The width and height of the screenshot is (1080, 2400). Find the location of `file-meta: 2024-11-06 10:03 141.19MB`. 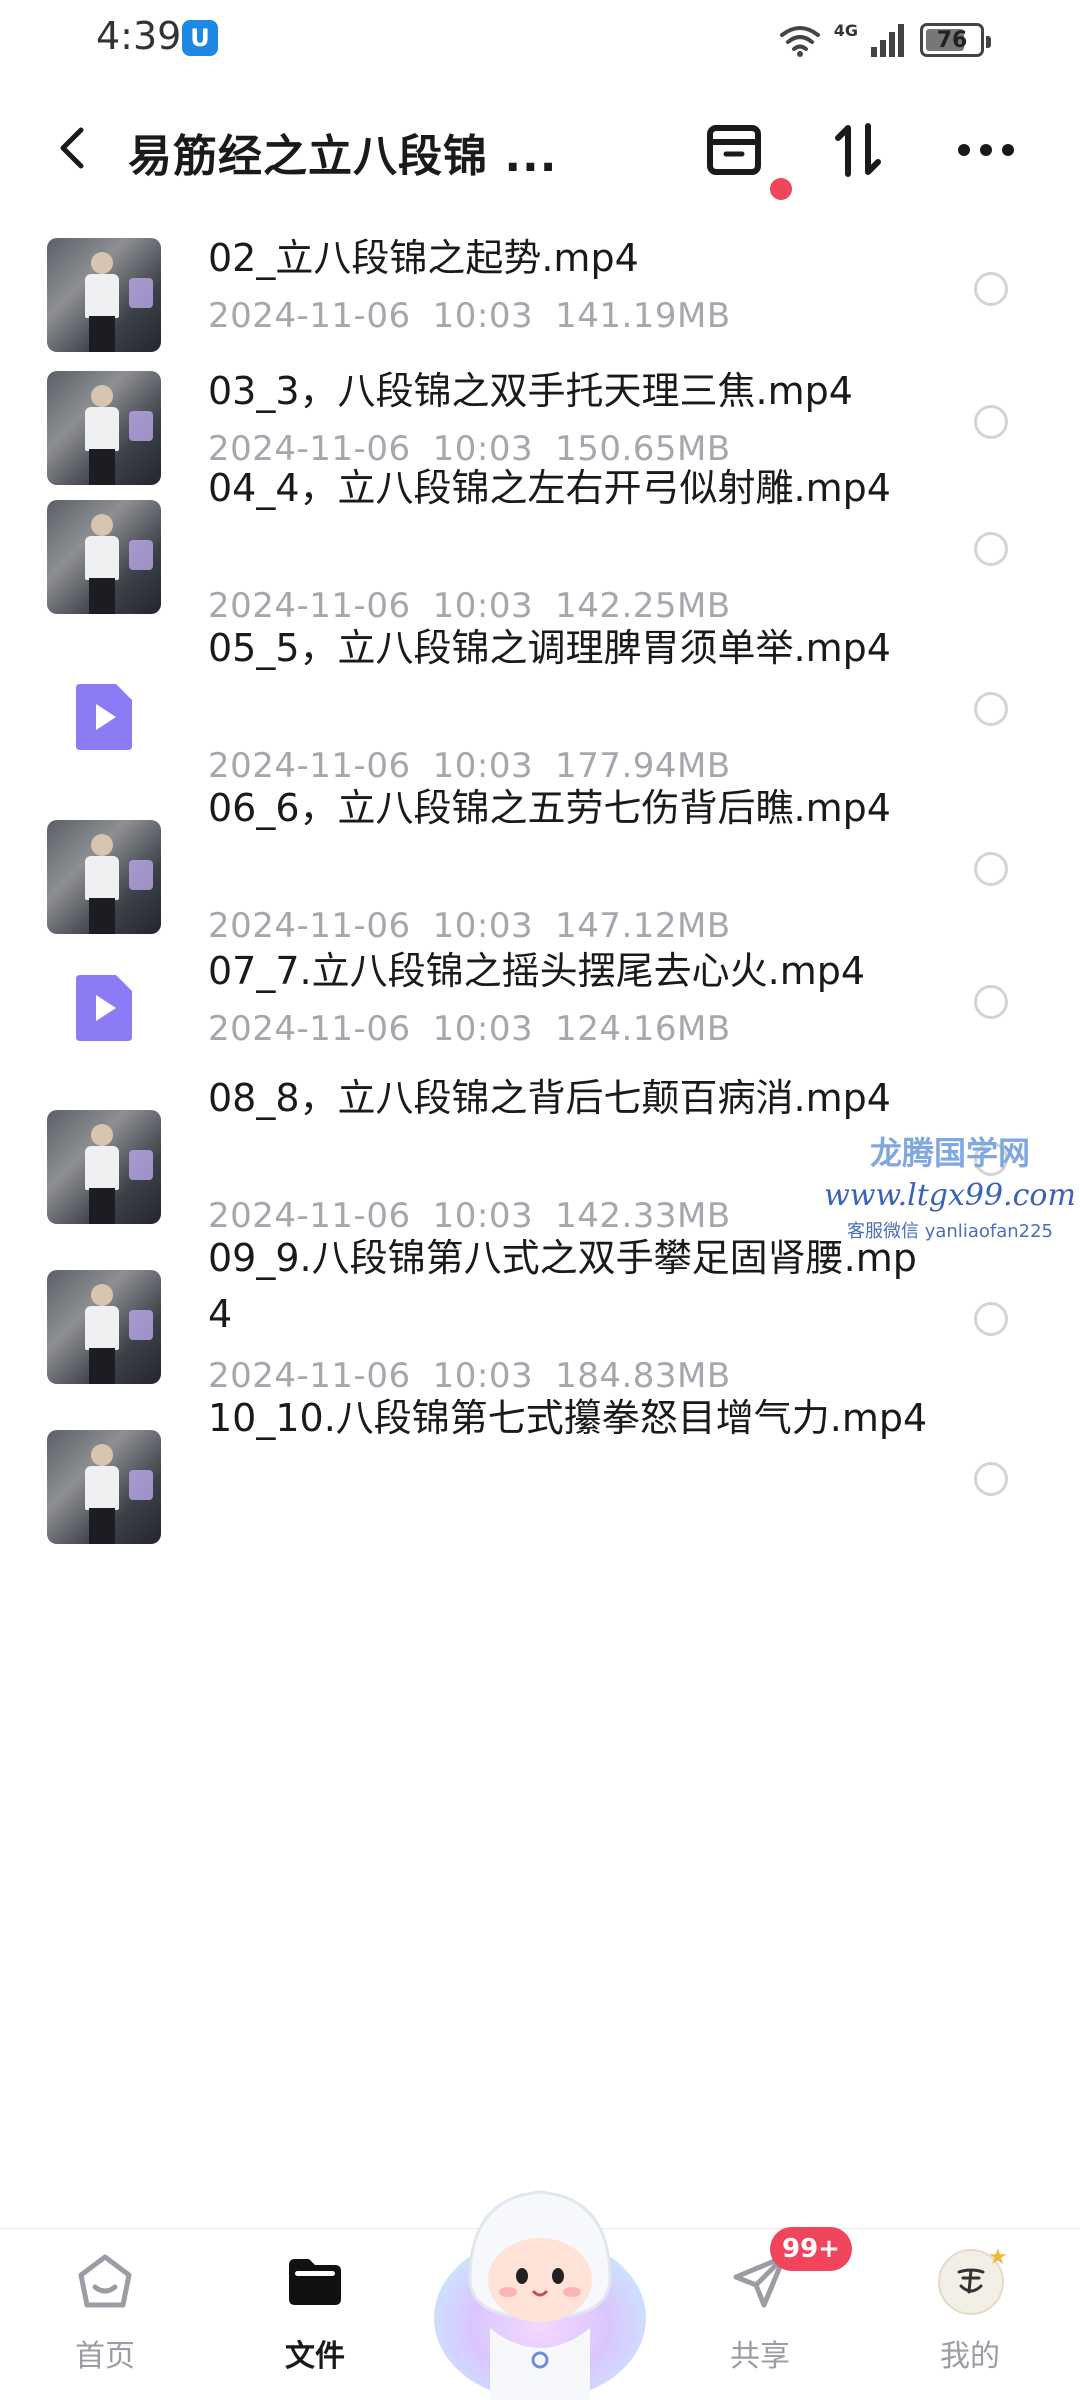

file-meta: 2024-11-06 10:03 141.19MB is located at coordinates (469, 316).